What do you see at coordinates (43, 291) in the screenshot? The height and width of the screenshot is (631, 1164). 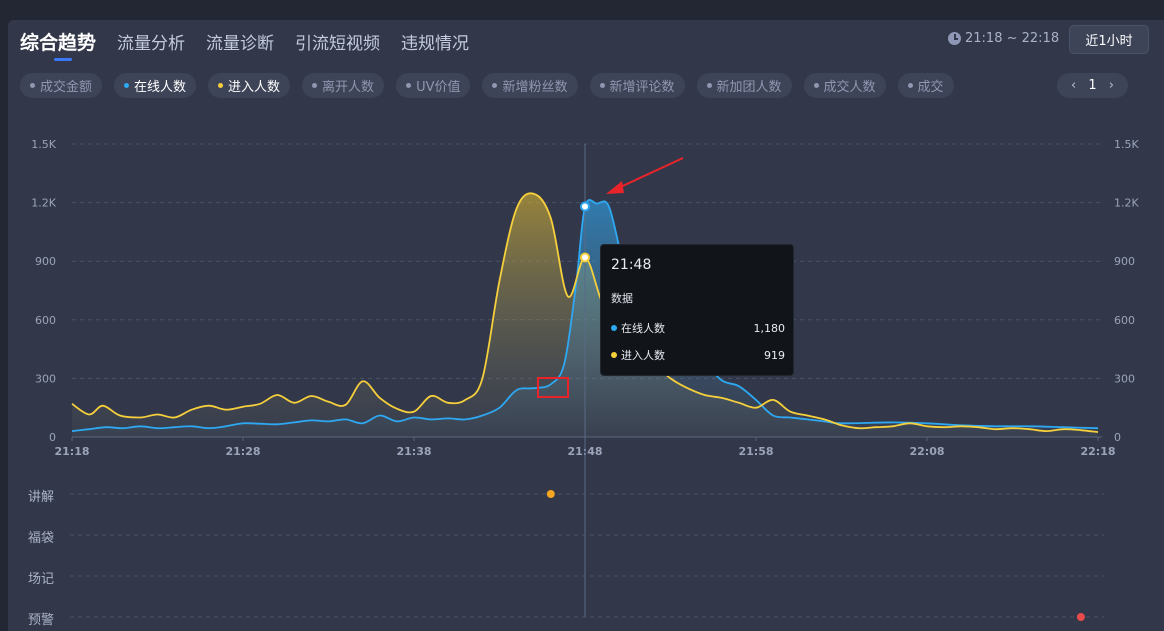 I see `y-axis-left: 0 300 600 900 1.2K 1.5K` at bounding box center [43, 291].